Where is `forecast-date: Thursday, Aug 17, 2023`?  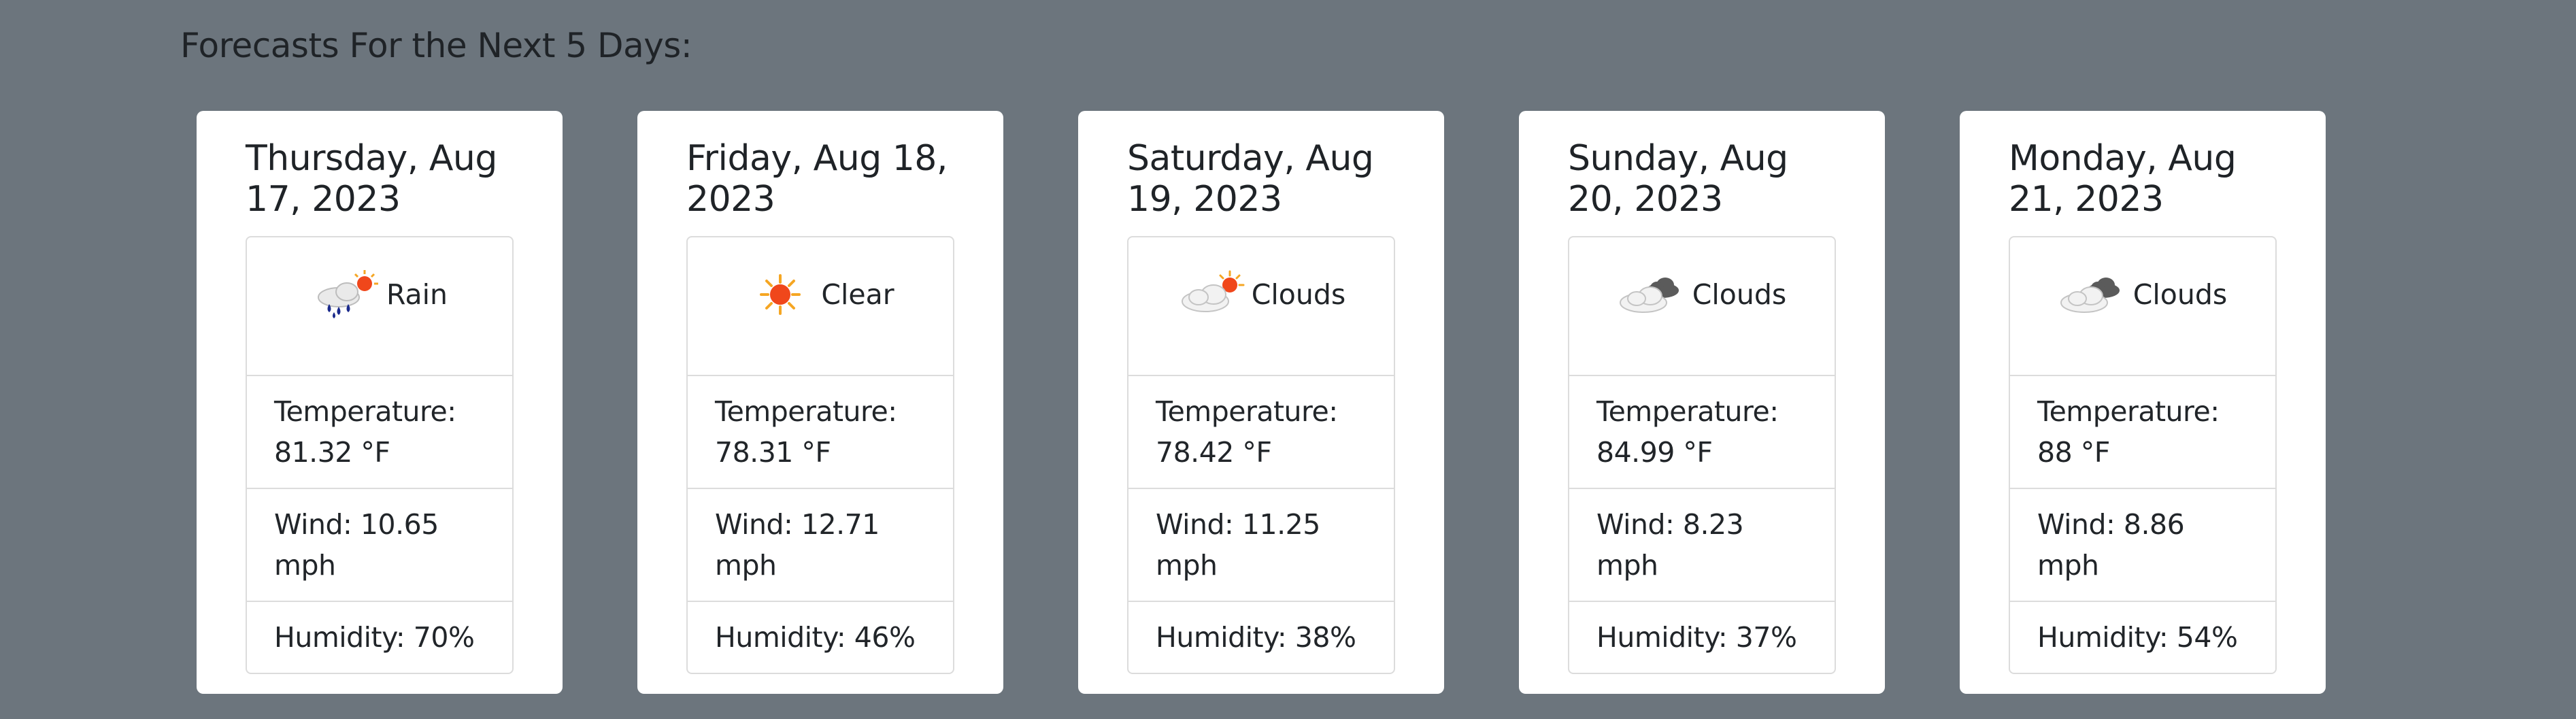
forecast-date: Thursday, Aug 17, 2023 is located at coordinates (371, 179).